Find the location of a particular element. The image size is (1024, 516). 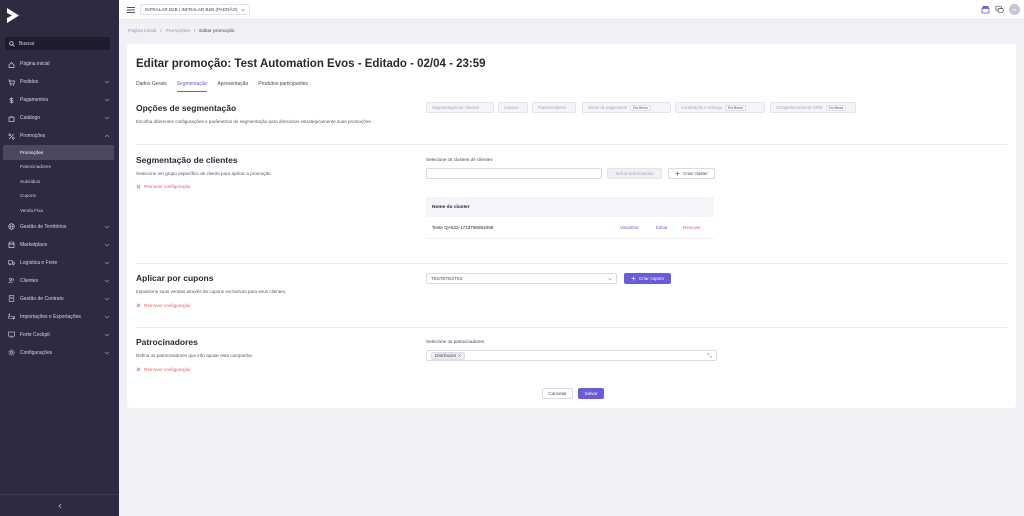

collapse-sidebar-button is located at coordinates (59, 505).